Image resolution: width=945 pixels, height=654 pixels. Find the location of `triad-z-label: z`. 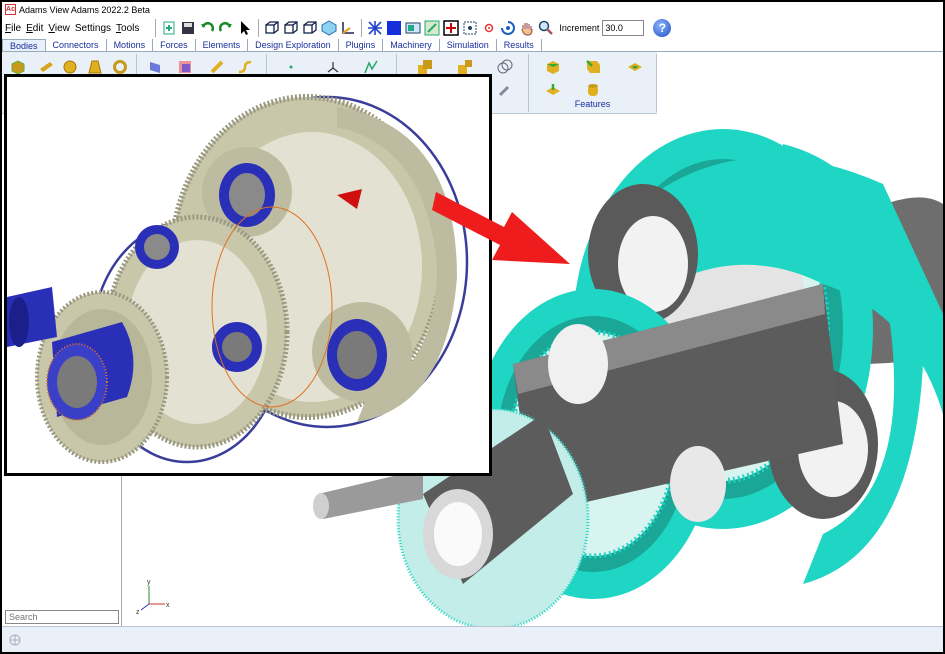

triad-z-label: z is located at coordinates (138, 612).